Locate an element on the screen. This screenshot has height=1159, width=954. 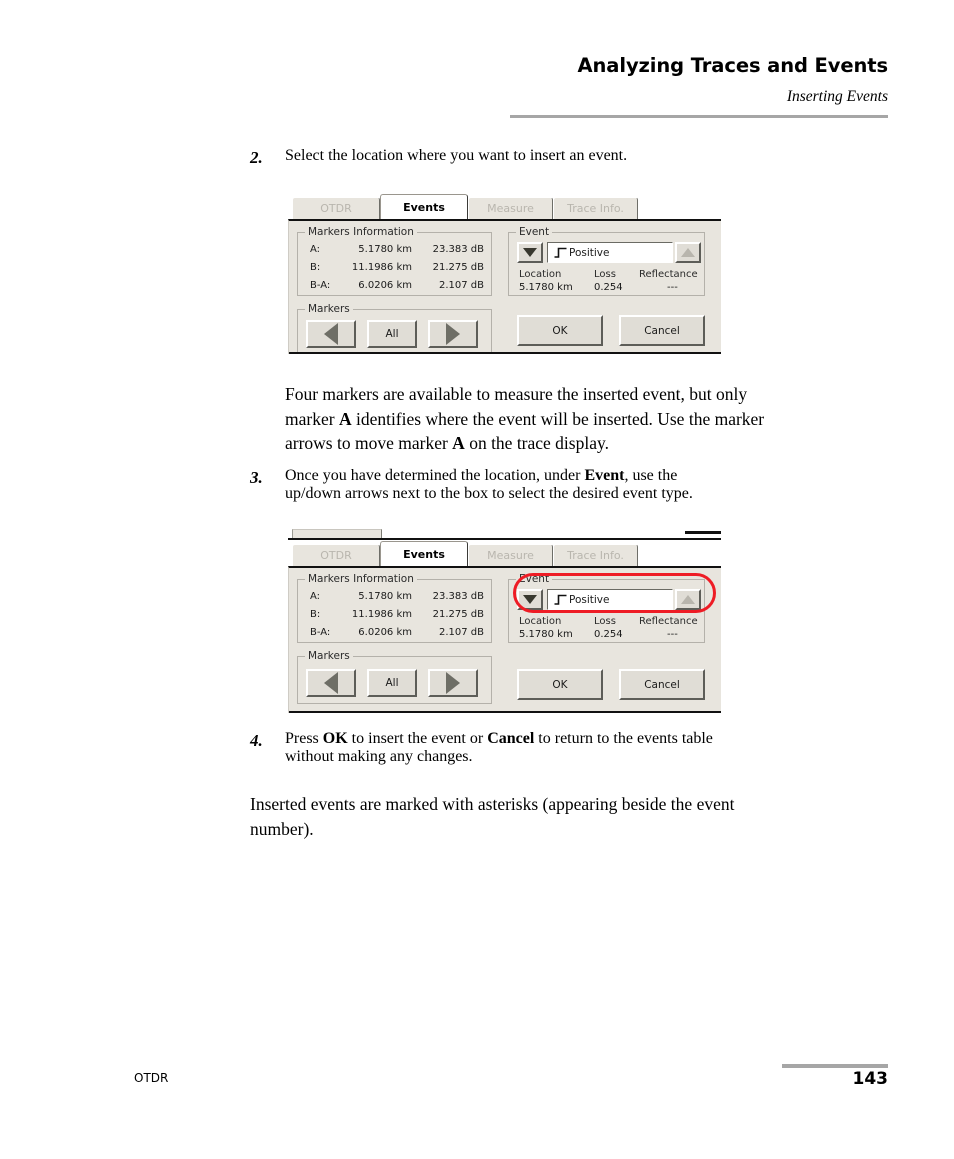
event-type-up-button is located at coordinates (688, 252).